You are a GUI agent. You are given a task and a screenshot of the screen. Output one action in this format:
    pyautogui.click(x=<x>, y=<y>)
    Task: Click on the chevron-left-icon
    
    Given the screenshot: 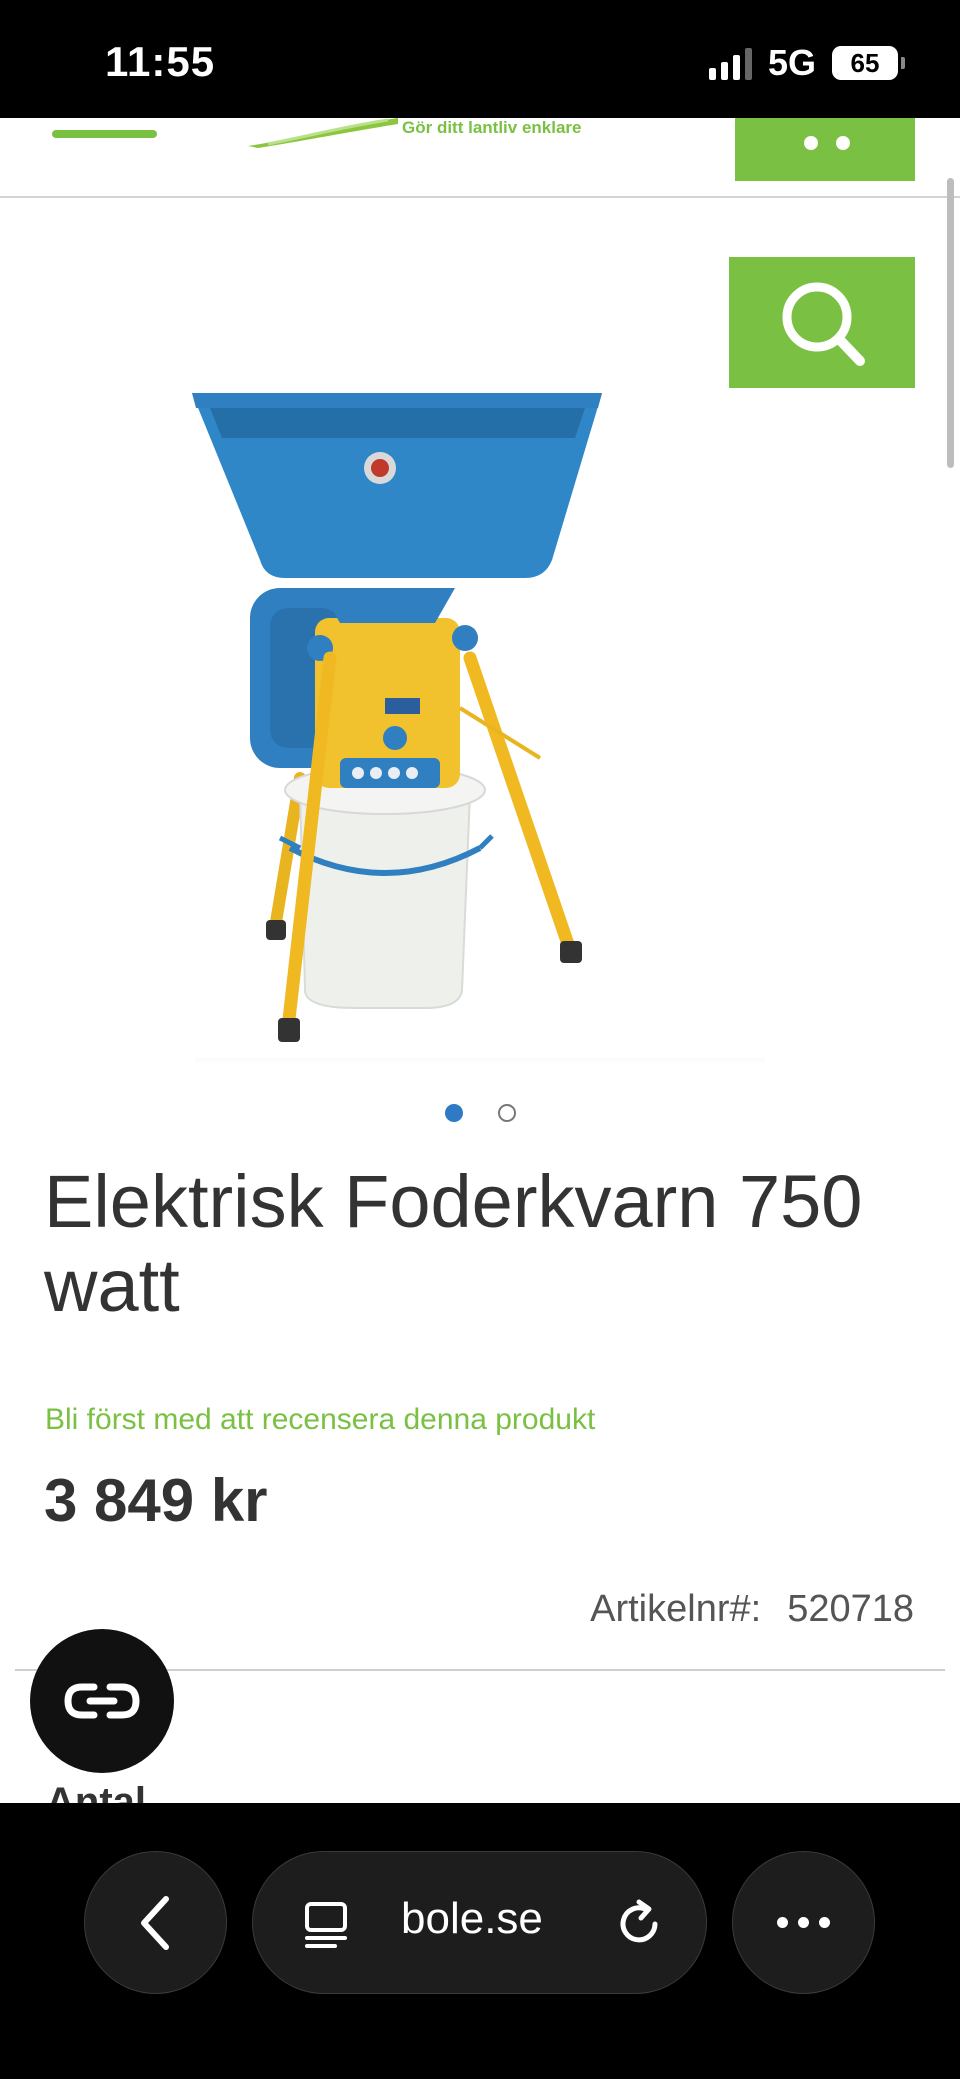 What is the action you would take?
    pyautogui.click(x=154, y=1922)
    